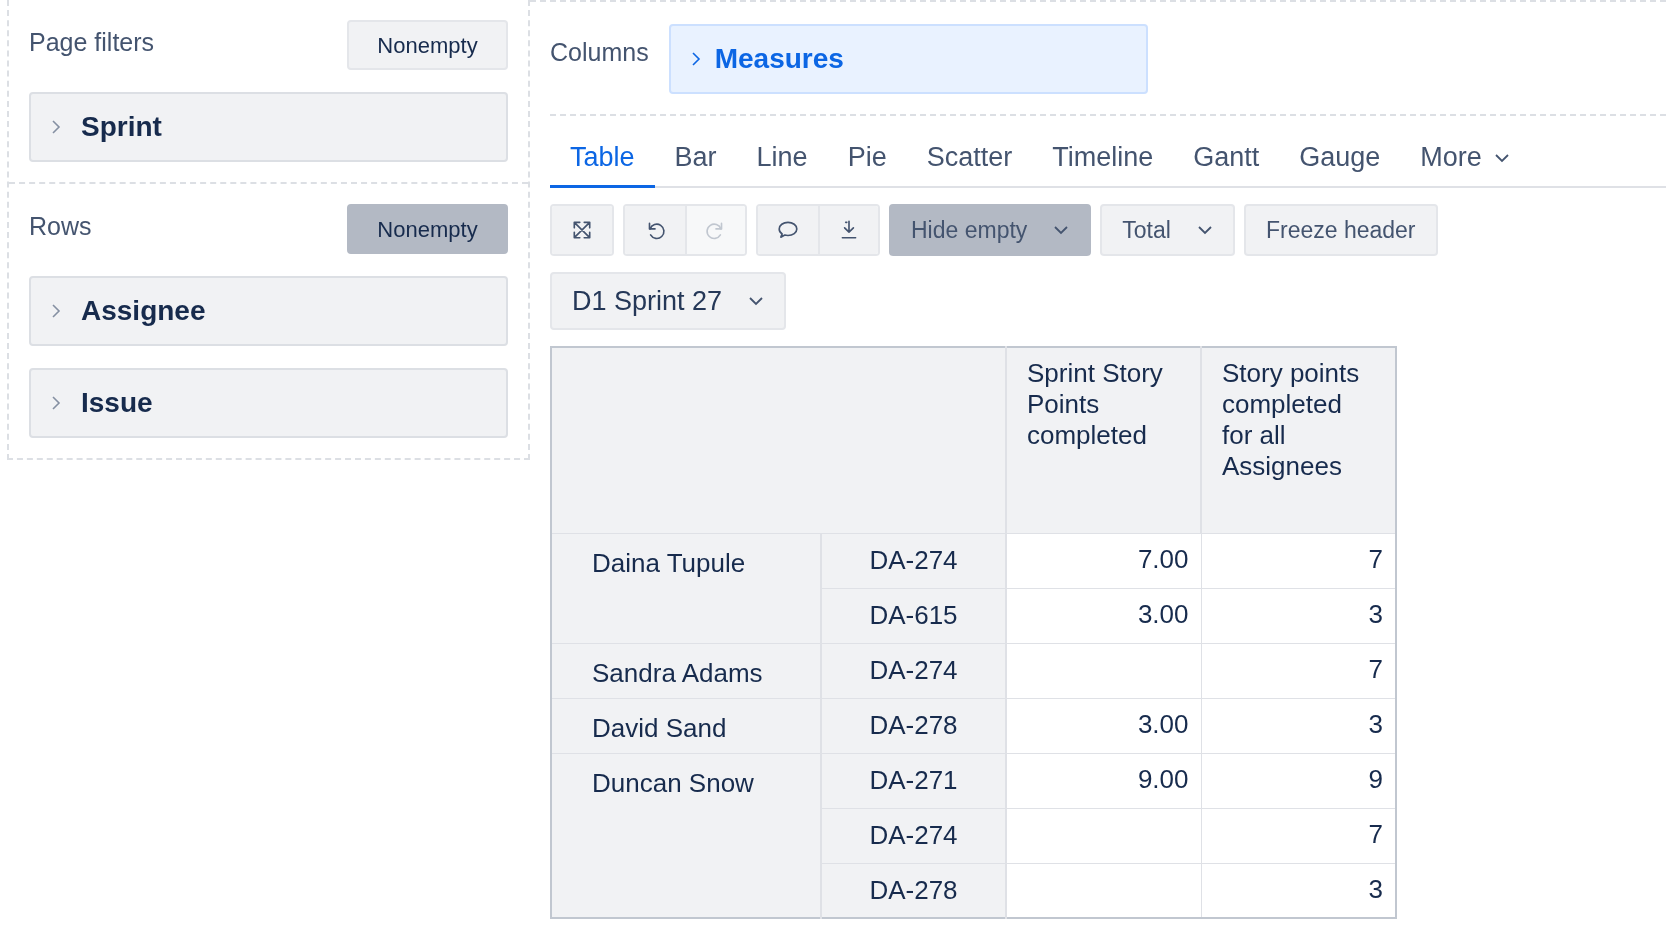 The image size is (1666, 950). I want to click on chart-tab: More, so click(1465, 159).